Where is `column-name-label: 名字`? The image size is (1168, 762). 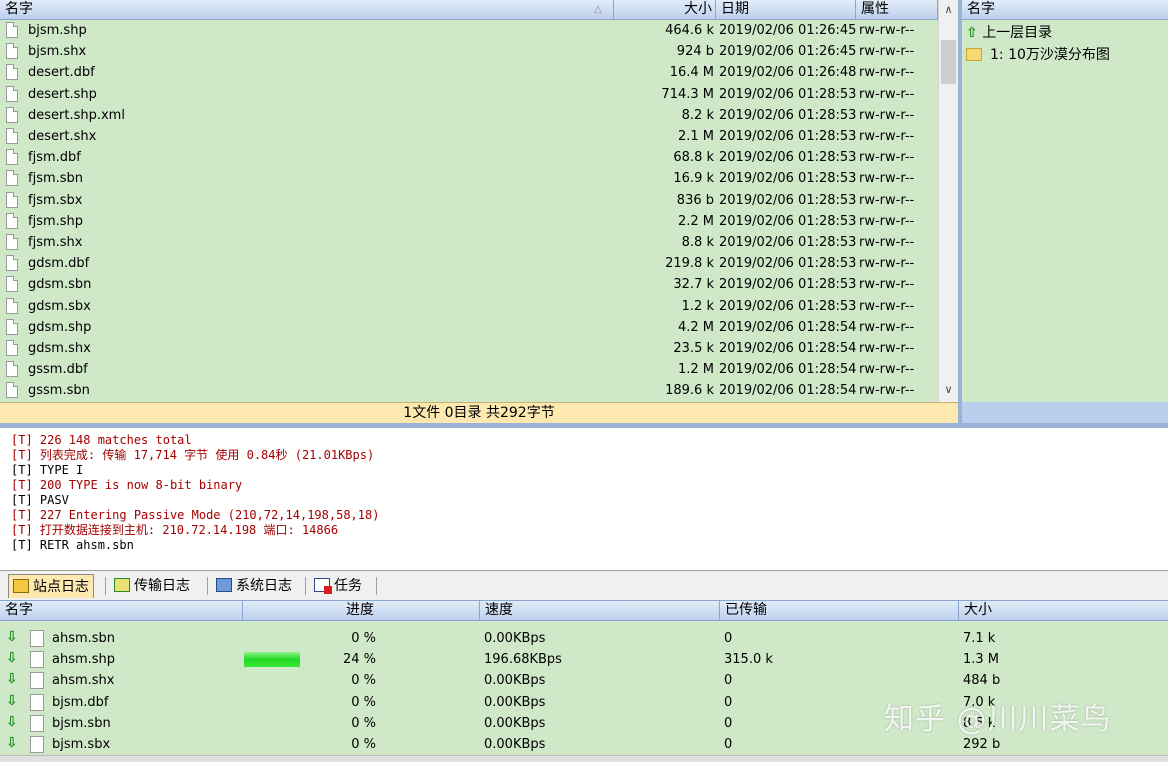
column-name-label: 名字 is located at coordinates (19, 9).